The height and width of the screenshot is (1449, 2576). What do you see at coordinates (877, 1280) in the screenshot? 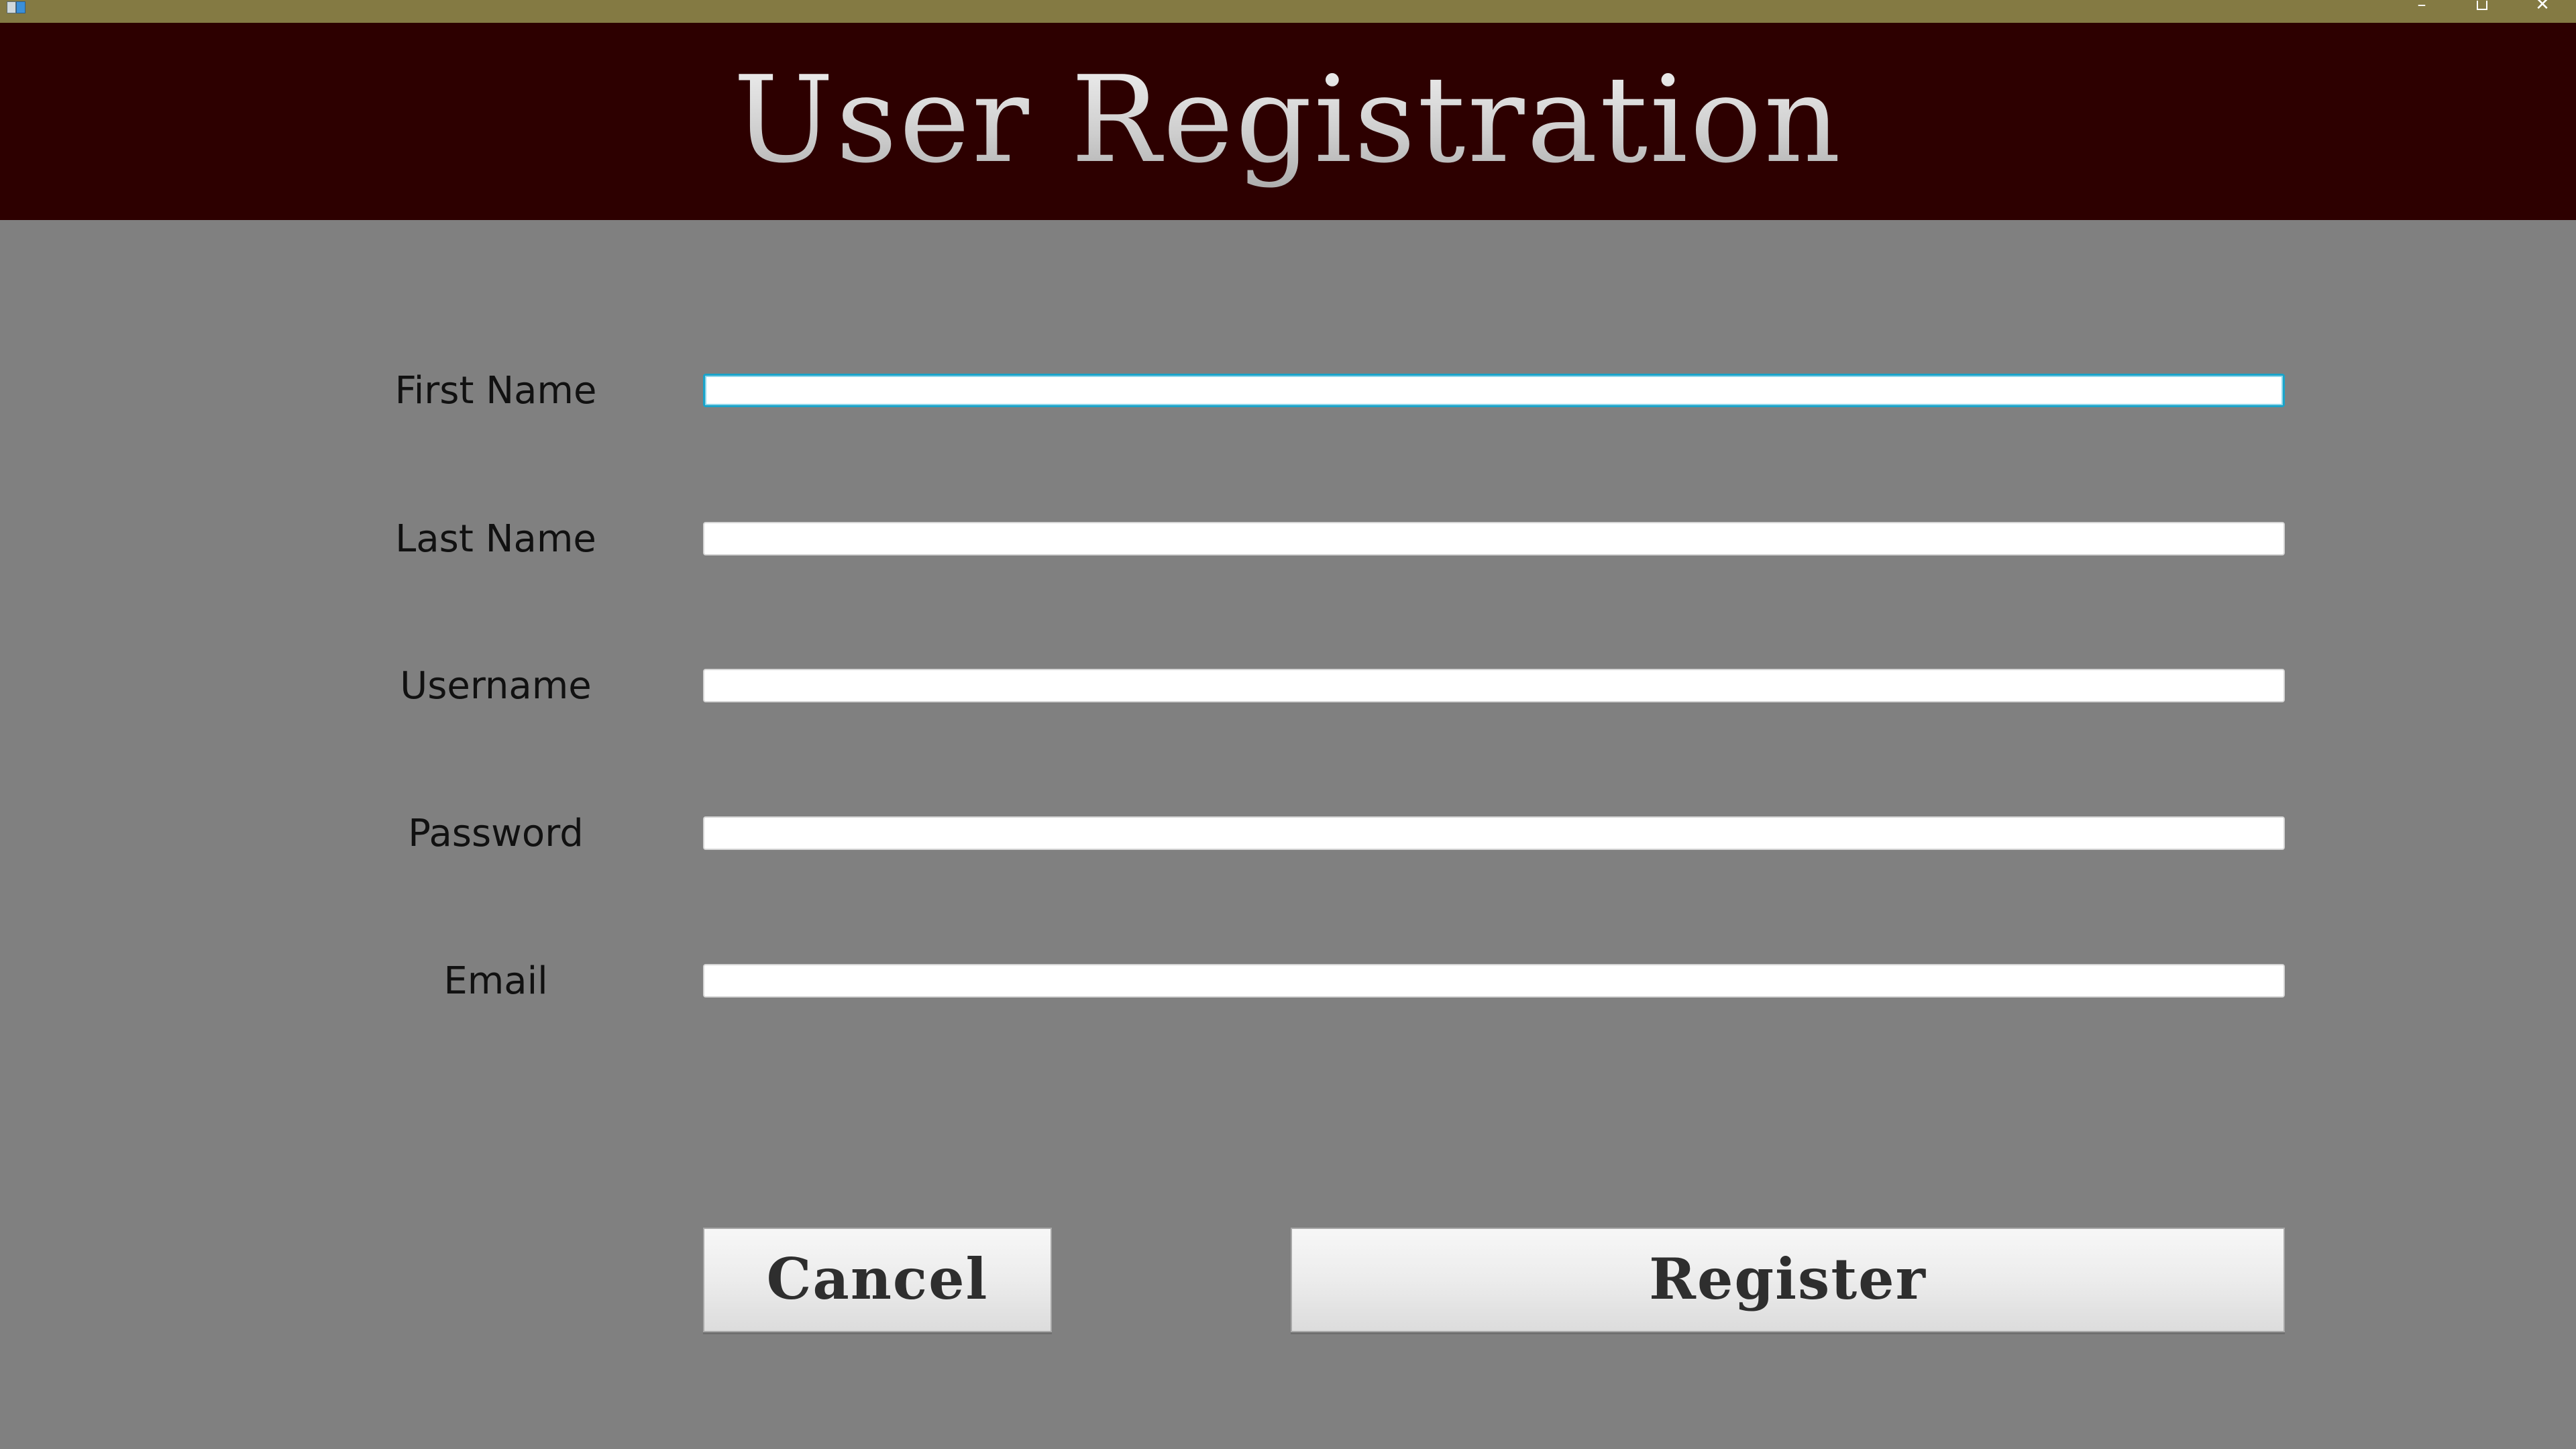
I see `cancel-button: Cancel` at bounding box center [877, 1280].